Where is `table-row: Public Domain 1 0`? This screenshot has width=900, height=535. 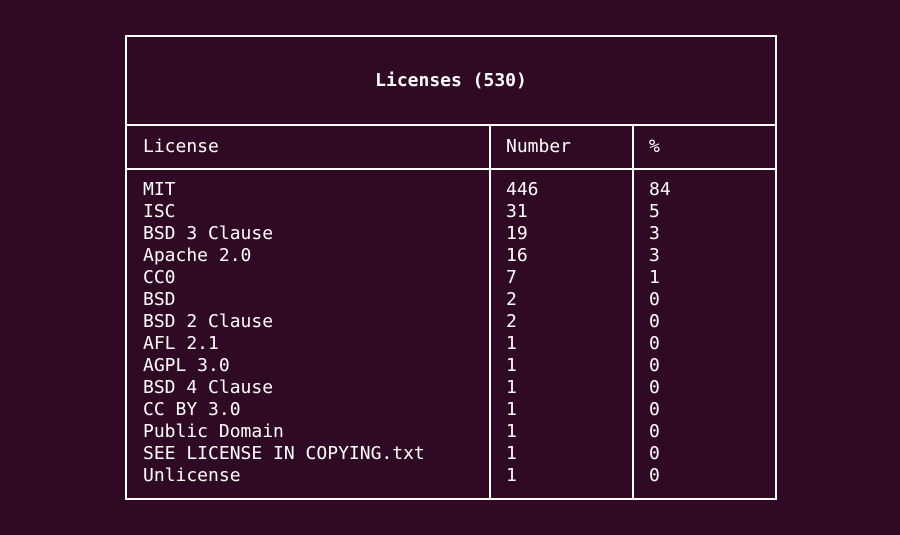
table-row: Public Domain 1 0 is located at coordinates (451, 432).